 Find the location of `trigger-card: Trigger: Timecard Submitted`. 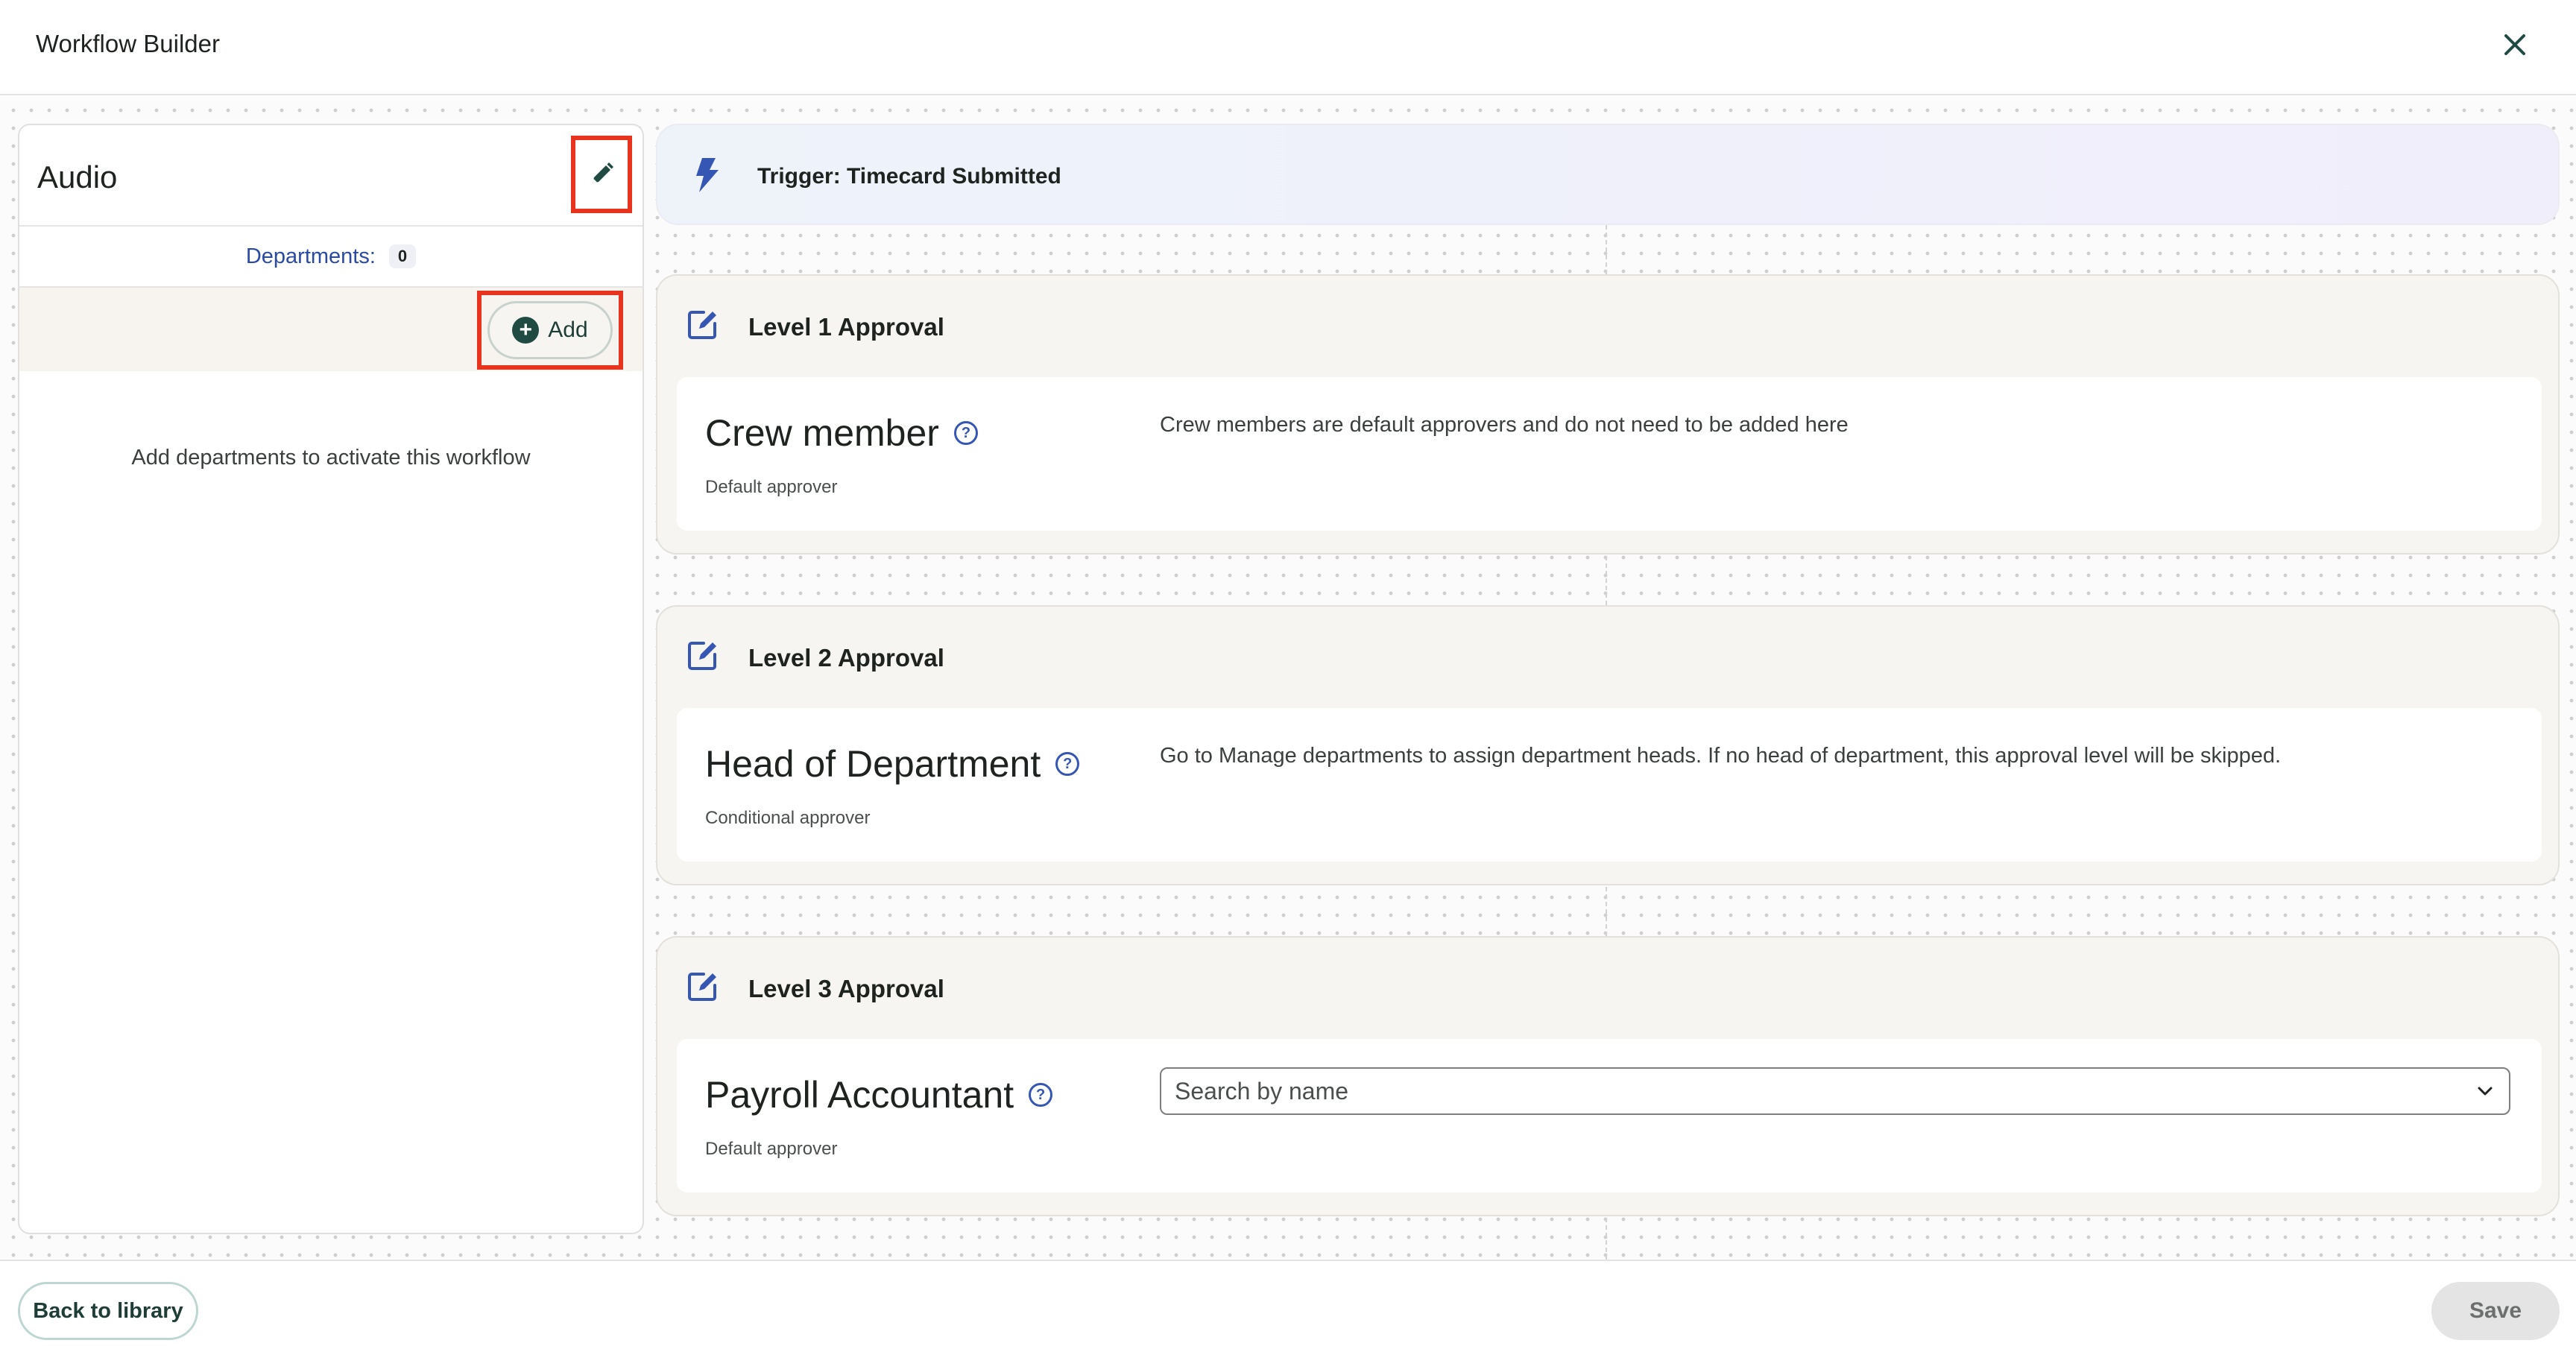

trigger-card: Trigger: Timecard Submitted is located at coordinates (1608, 174).